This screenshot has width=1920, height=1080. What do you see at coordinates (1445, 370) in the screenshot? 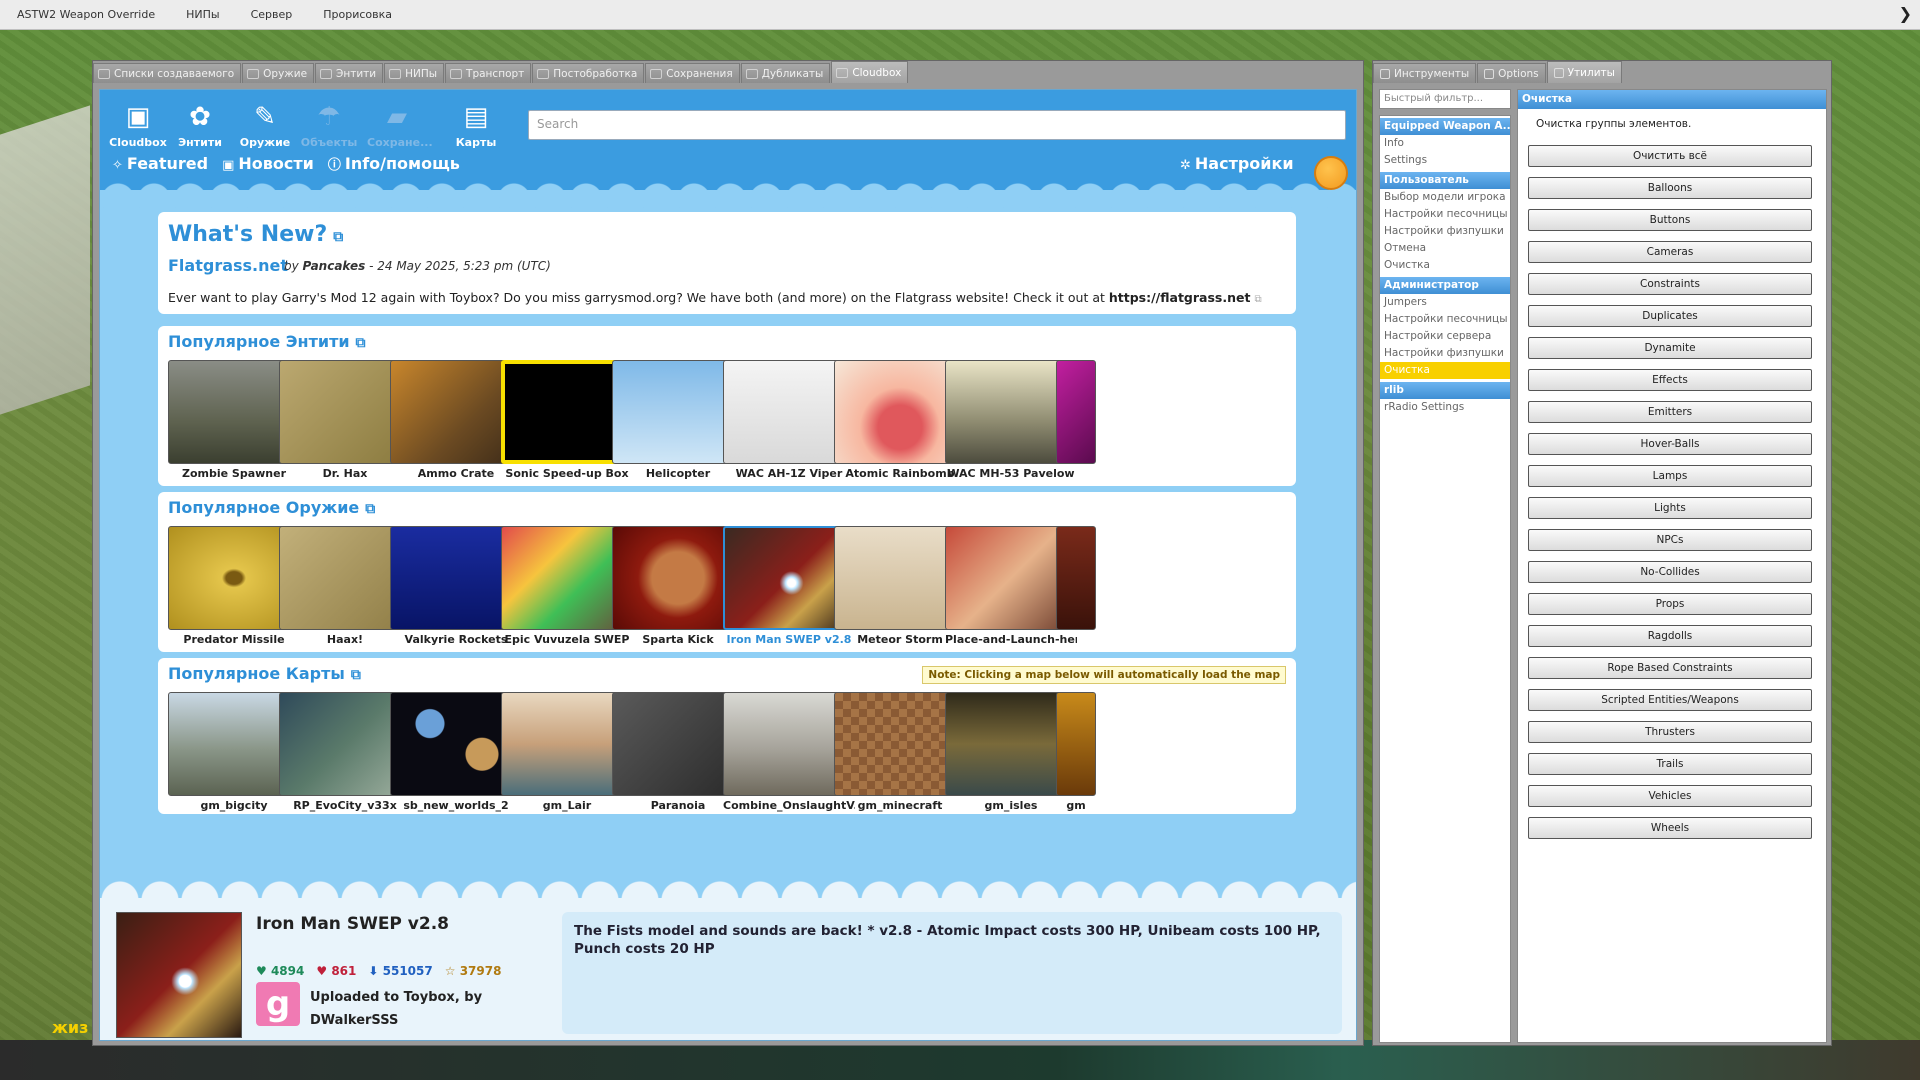
I see `tree-item-selected: Очистка` at bounding box center [1445, 370].